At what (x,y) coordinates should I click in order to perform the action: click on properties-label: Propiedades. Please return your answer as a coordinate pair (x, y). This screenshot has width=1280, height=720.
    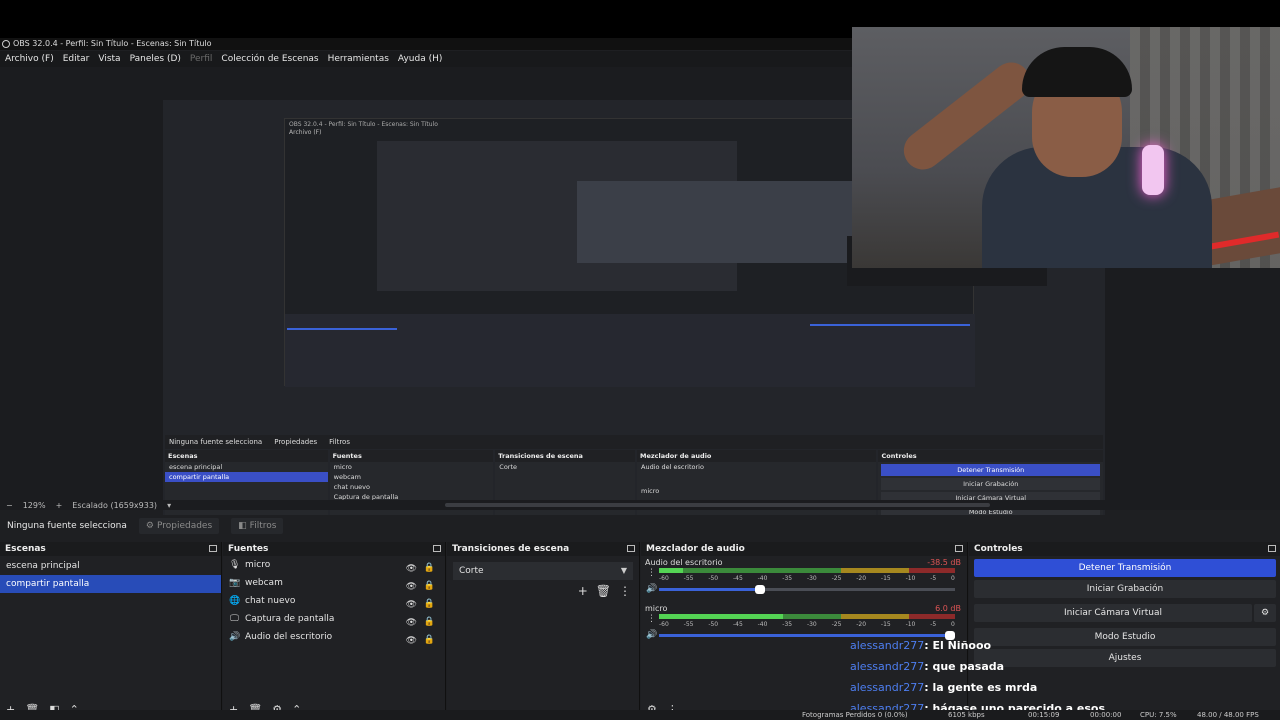
    Looking at the image, I should click on (184, 526).